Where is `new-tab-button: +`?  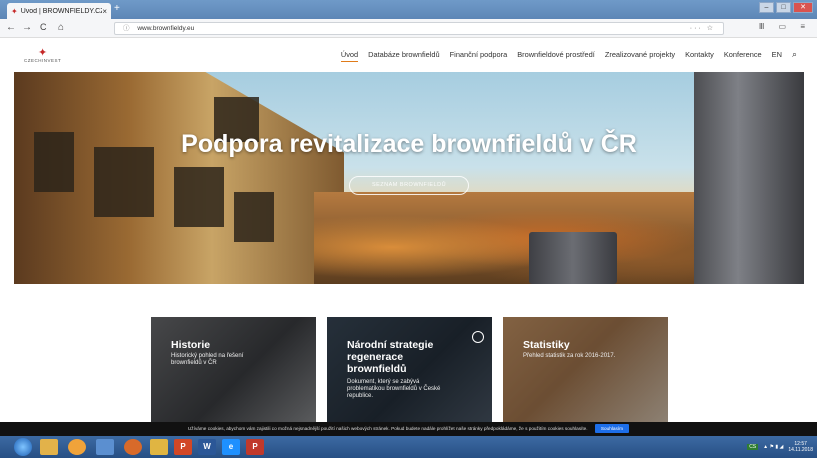
new-tab-button: + is located at coordinates (117, 8).